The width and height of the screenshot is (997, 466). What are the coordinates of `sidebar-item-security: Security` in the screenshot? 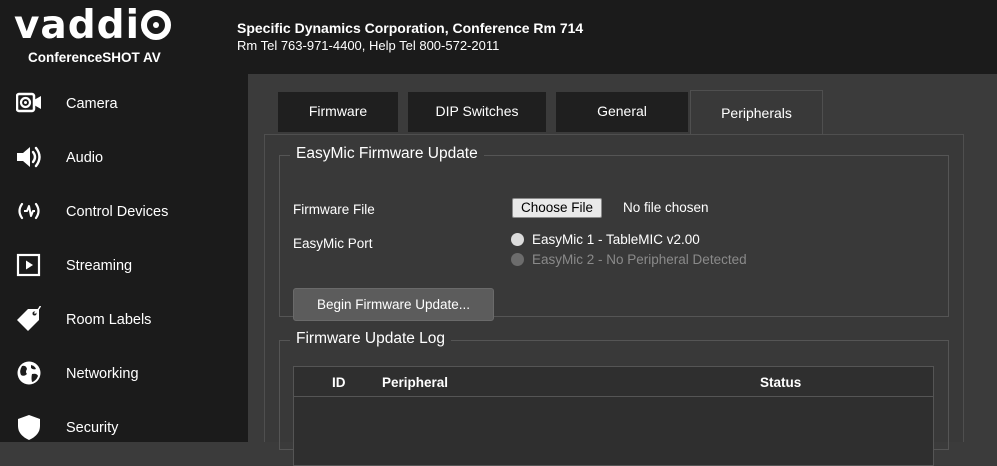 It's located at (124, 427).